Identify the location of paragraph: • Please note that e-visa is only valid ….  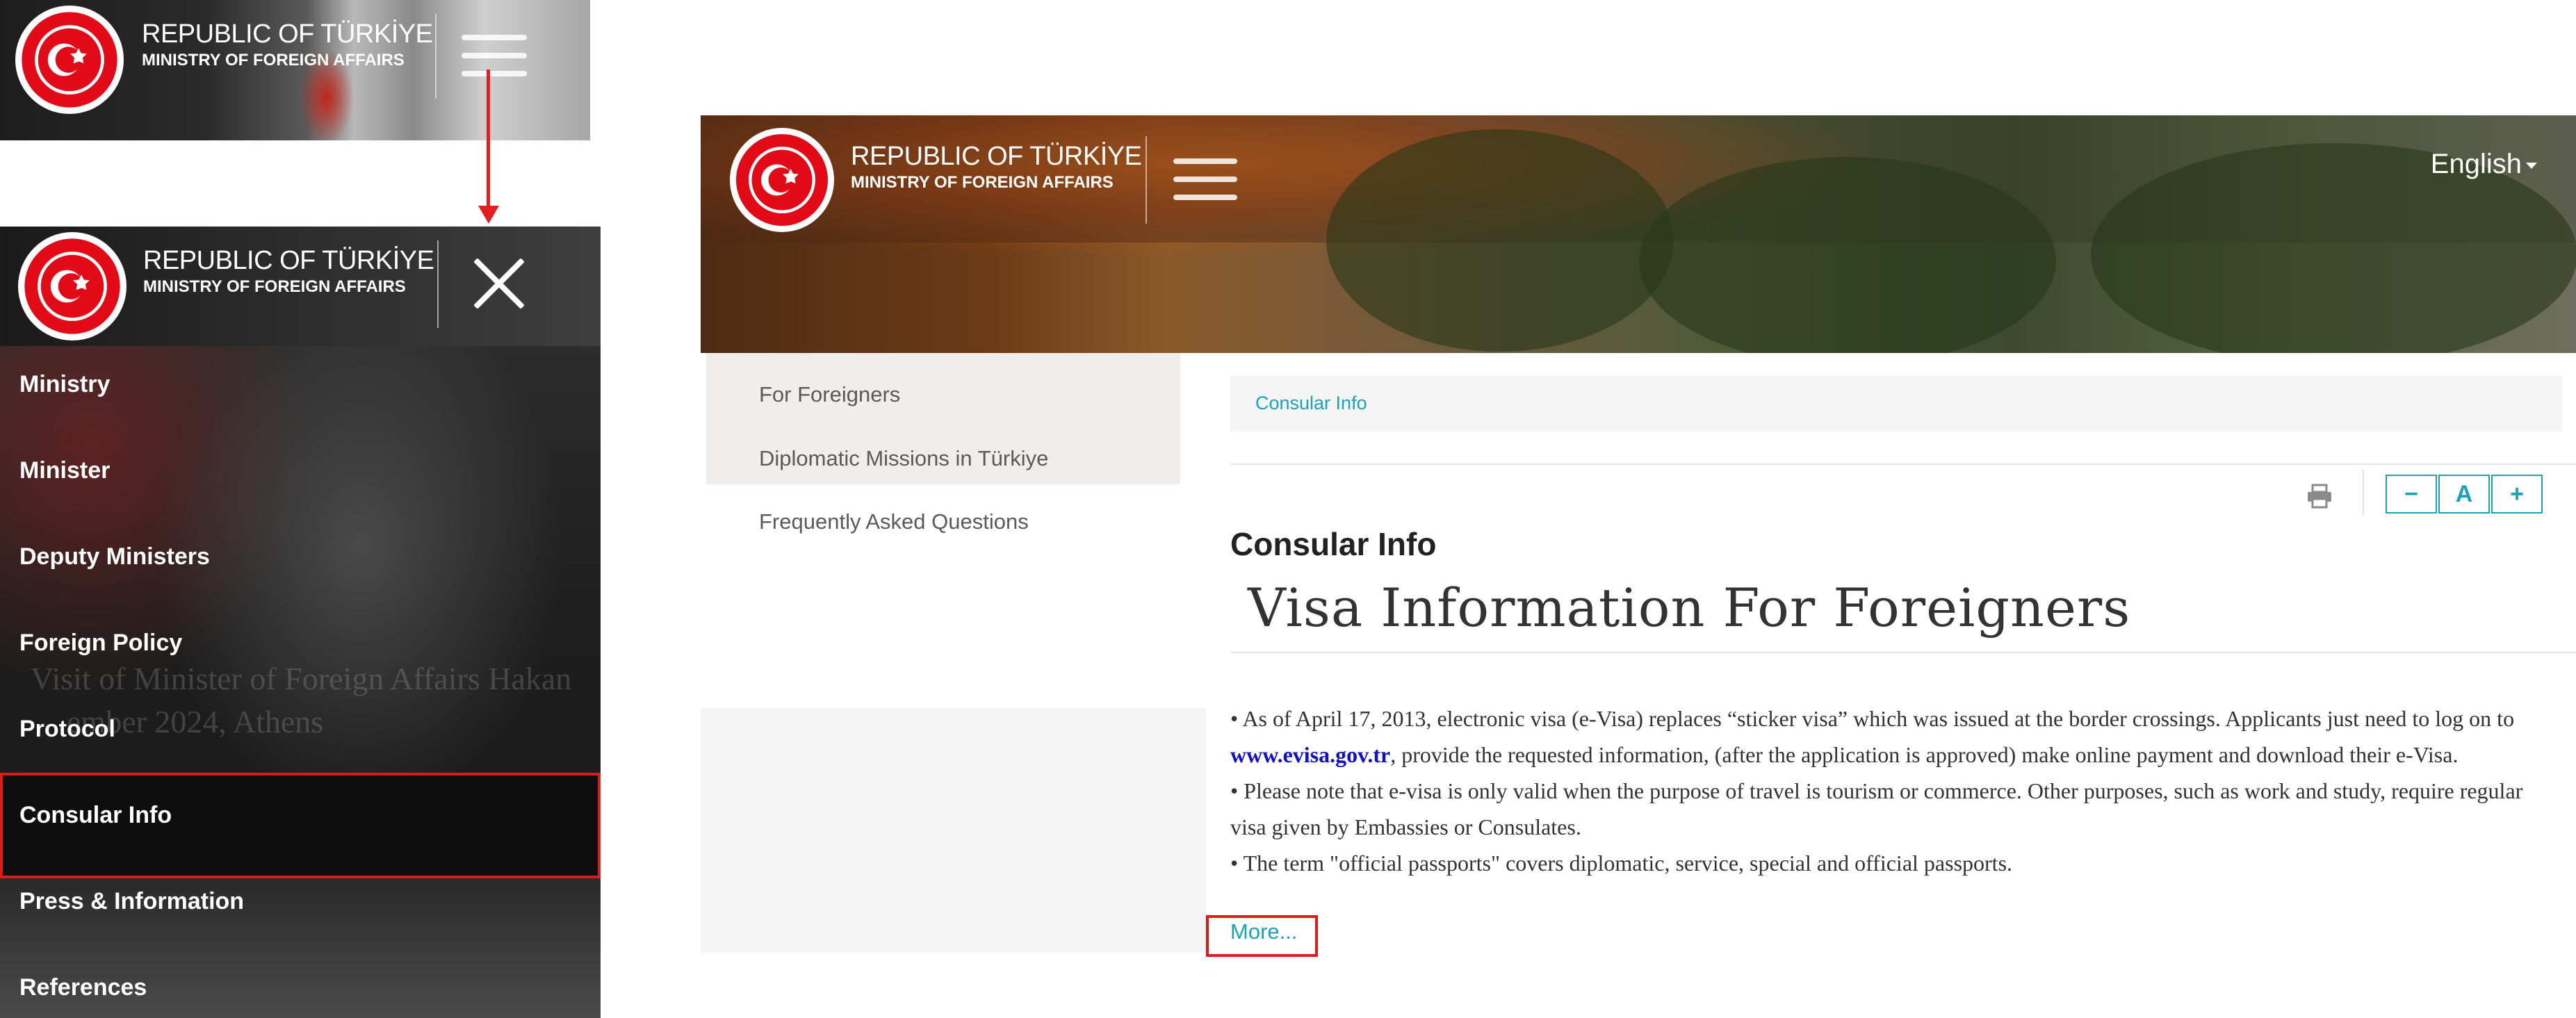
(1876, 809).